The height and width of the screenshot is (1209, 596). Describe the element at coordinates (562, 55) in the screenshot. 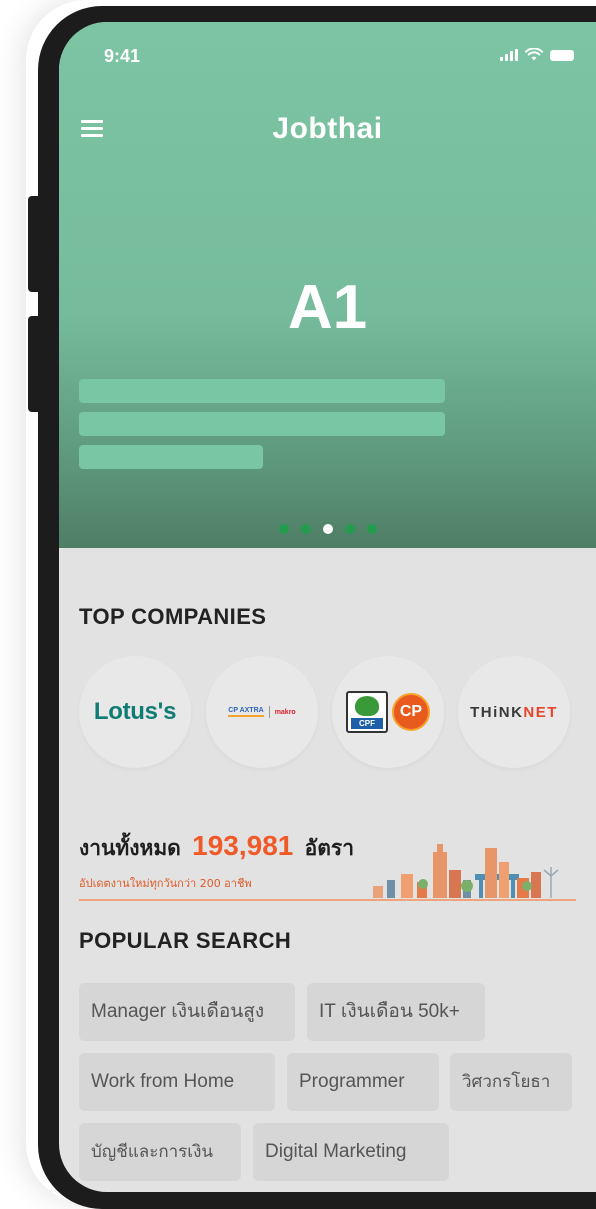

I see `battery-icon` at that location.